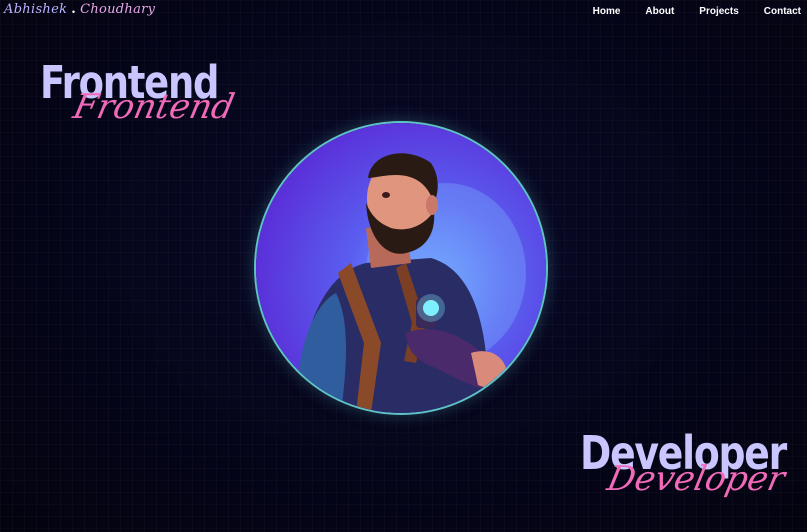  What do you see at coordinates (411, 283) in the screenshot?
I see `developer-illustration` at bounding box center [411, 283].